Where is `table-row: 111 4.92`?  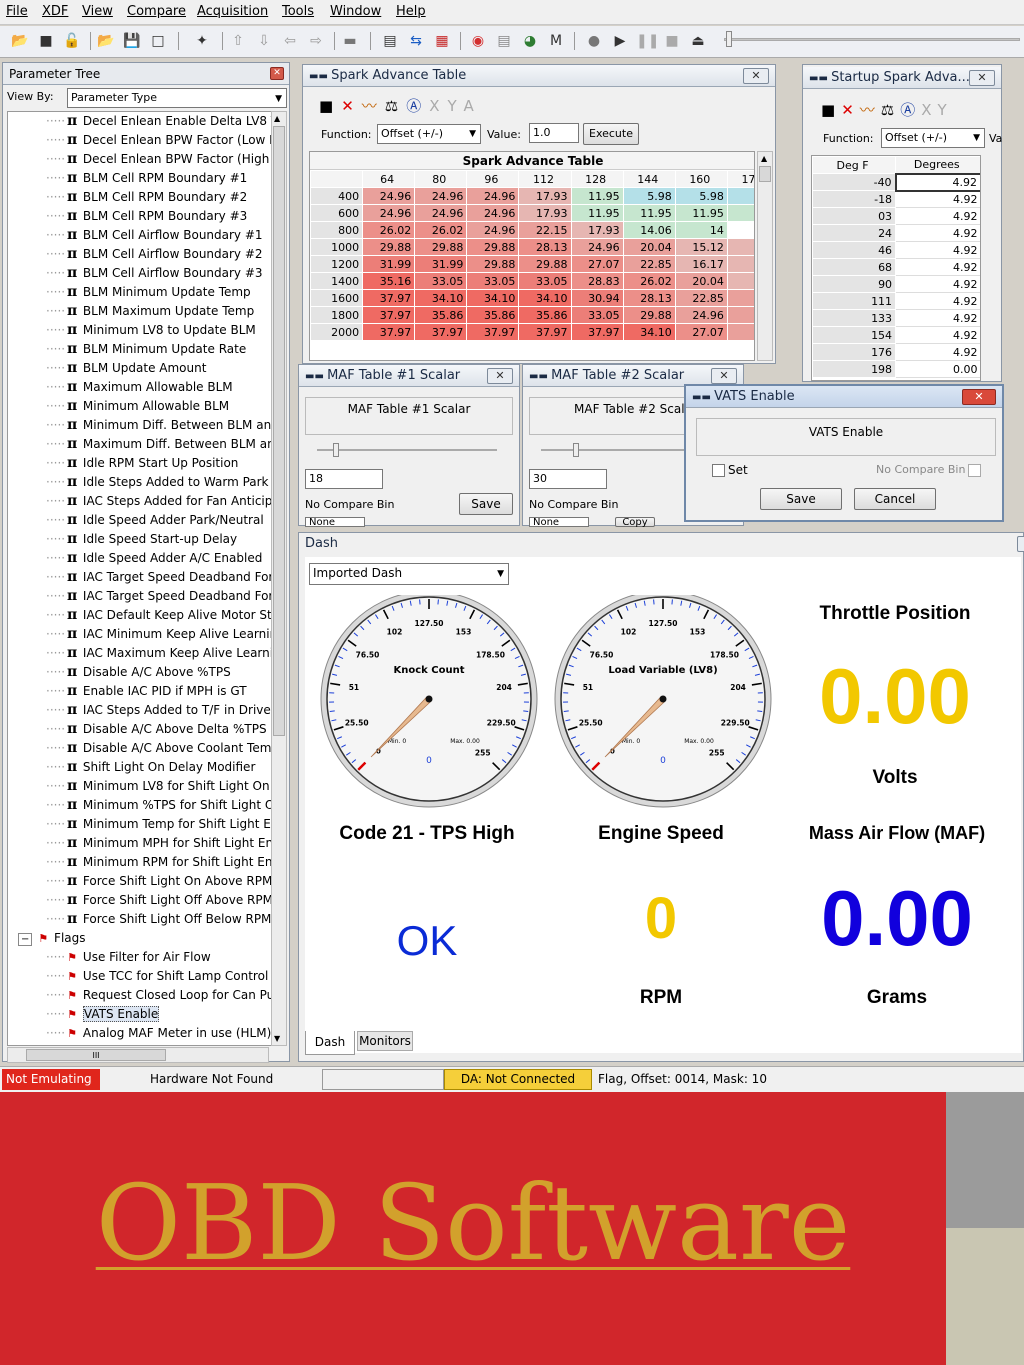 table-row: 111 4.92 is located at coordinates (896, 301).